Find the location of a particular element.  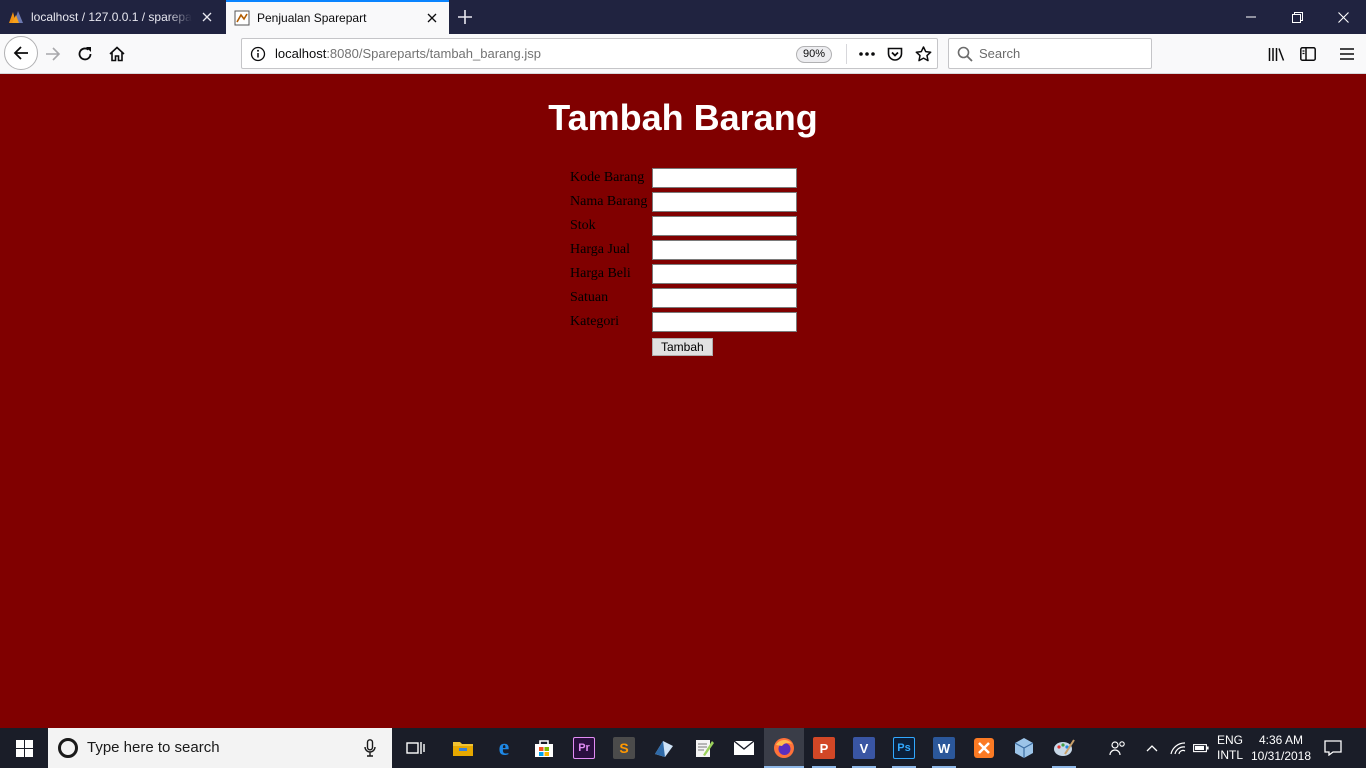

kategori-input is located at coordinates (724, 322).